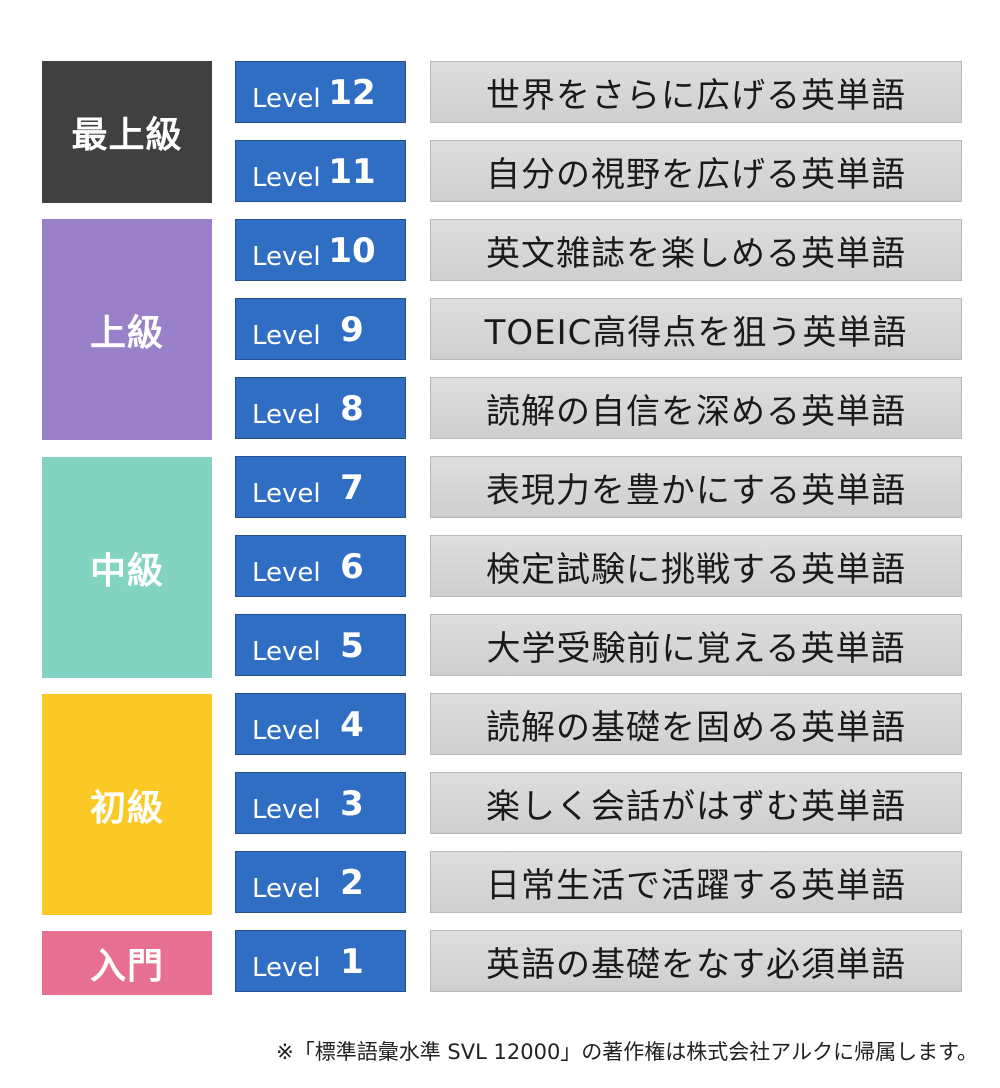 This screenshot has width=1000, height=1088. I want to click on desc-level-1: 英語の基礎をなす必須単語, so click(696, 961).